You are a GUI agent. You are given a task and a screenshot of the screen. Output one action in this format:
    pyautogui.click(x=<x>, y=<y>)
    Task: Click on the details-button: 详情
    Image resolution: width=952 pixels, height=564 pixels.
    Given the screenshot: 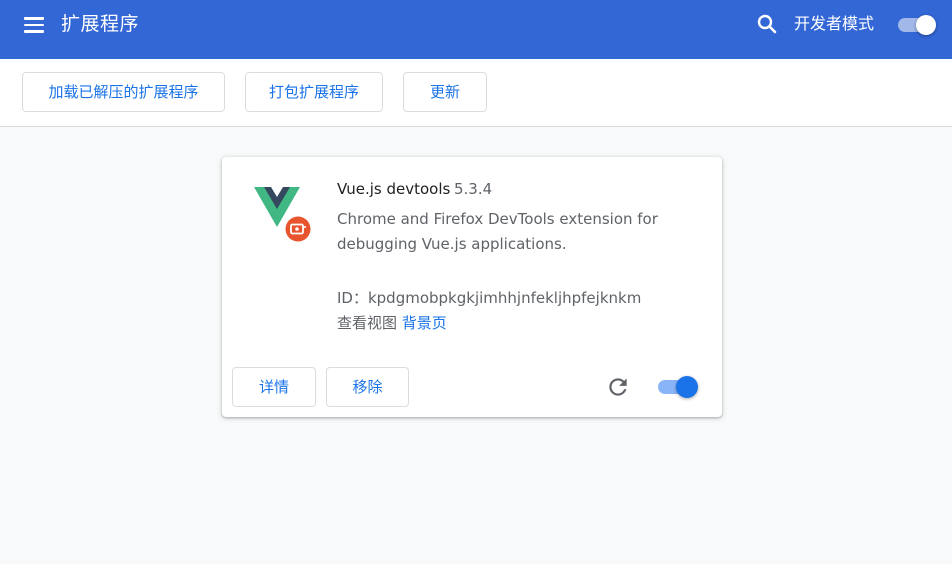 What is the action you would take?
    pyautogui.click(x=274, y=387)
    